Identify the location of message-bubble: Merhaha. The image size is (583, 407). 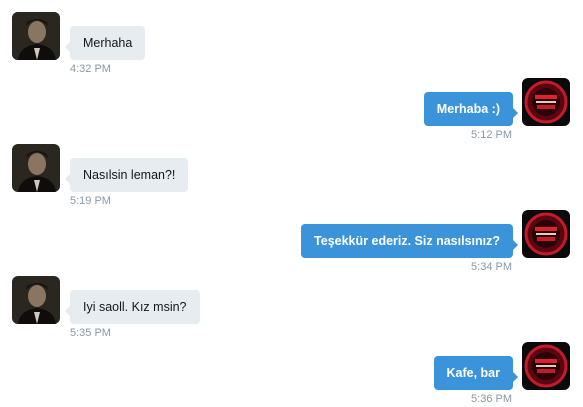
(105, 43).